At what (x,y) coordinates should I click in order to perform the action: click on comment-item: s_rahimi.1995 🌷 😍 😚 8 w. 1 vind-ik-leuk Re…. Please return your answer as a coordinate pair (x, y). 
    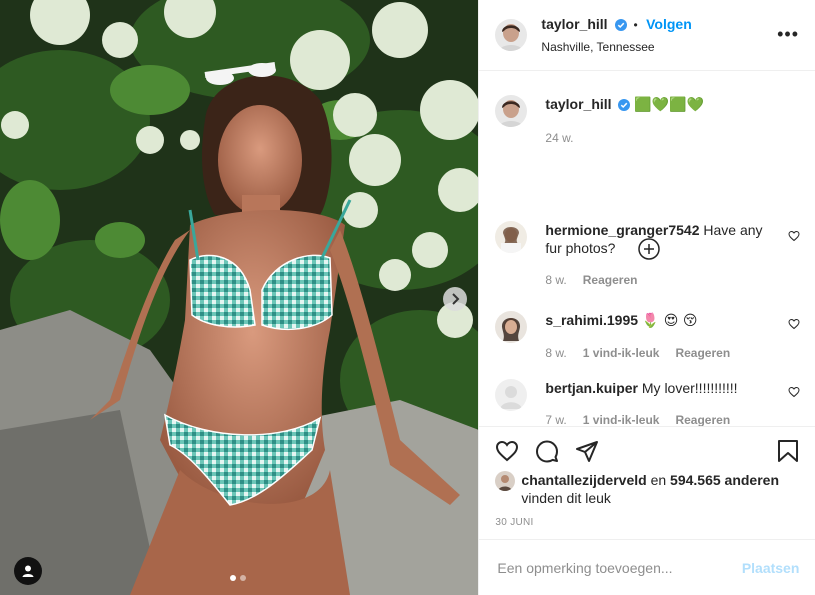
    Looking at the image, I should click on (647, 336).